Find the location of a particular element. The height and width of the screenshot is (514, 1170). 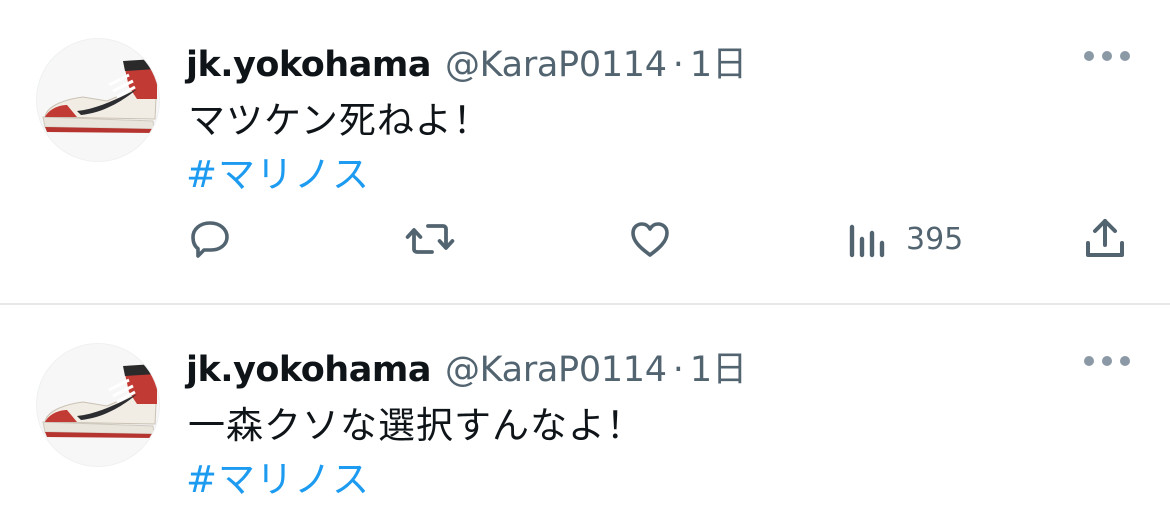

share-button is located at coordinates (1105, 239).